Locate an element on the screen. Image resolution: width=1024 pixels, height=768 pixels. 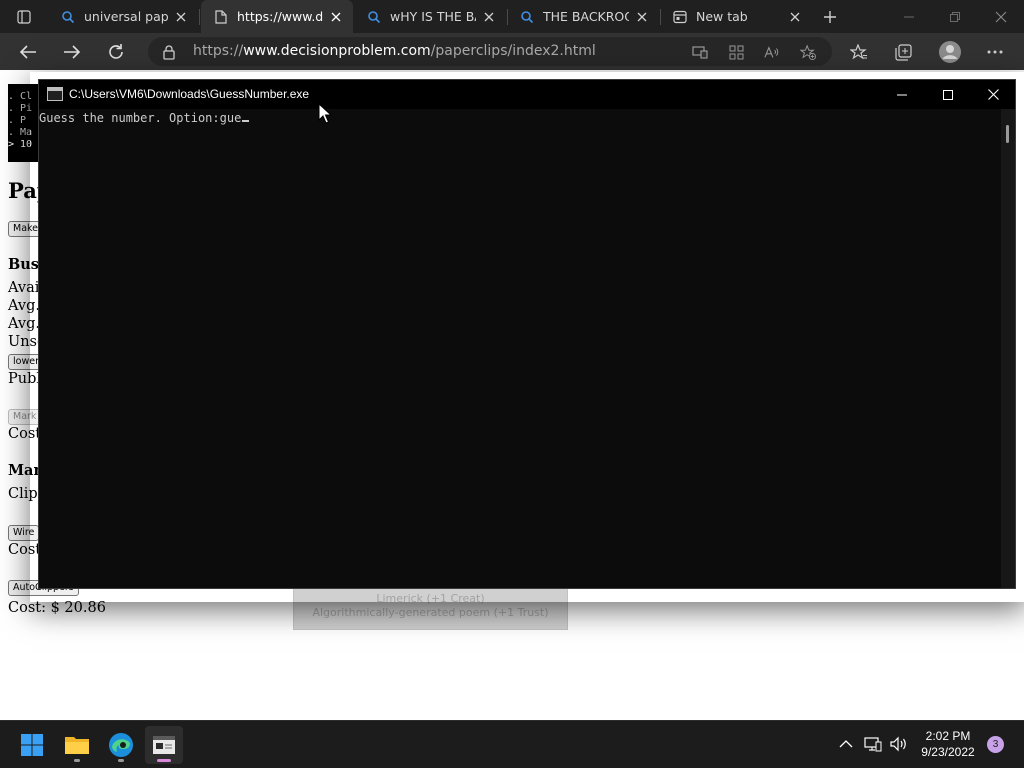
avg-clips-label: Avg. is located at coordinates (24, 324).